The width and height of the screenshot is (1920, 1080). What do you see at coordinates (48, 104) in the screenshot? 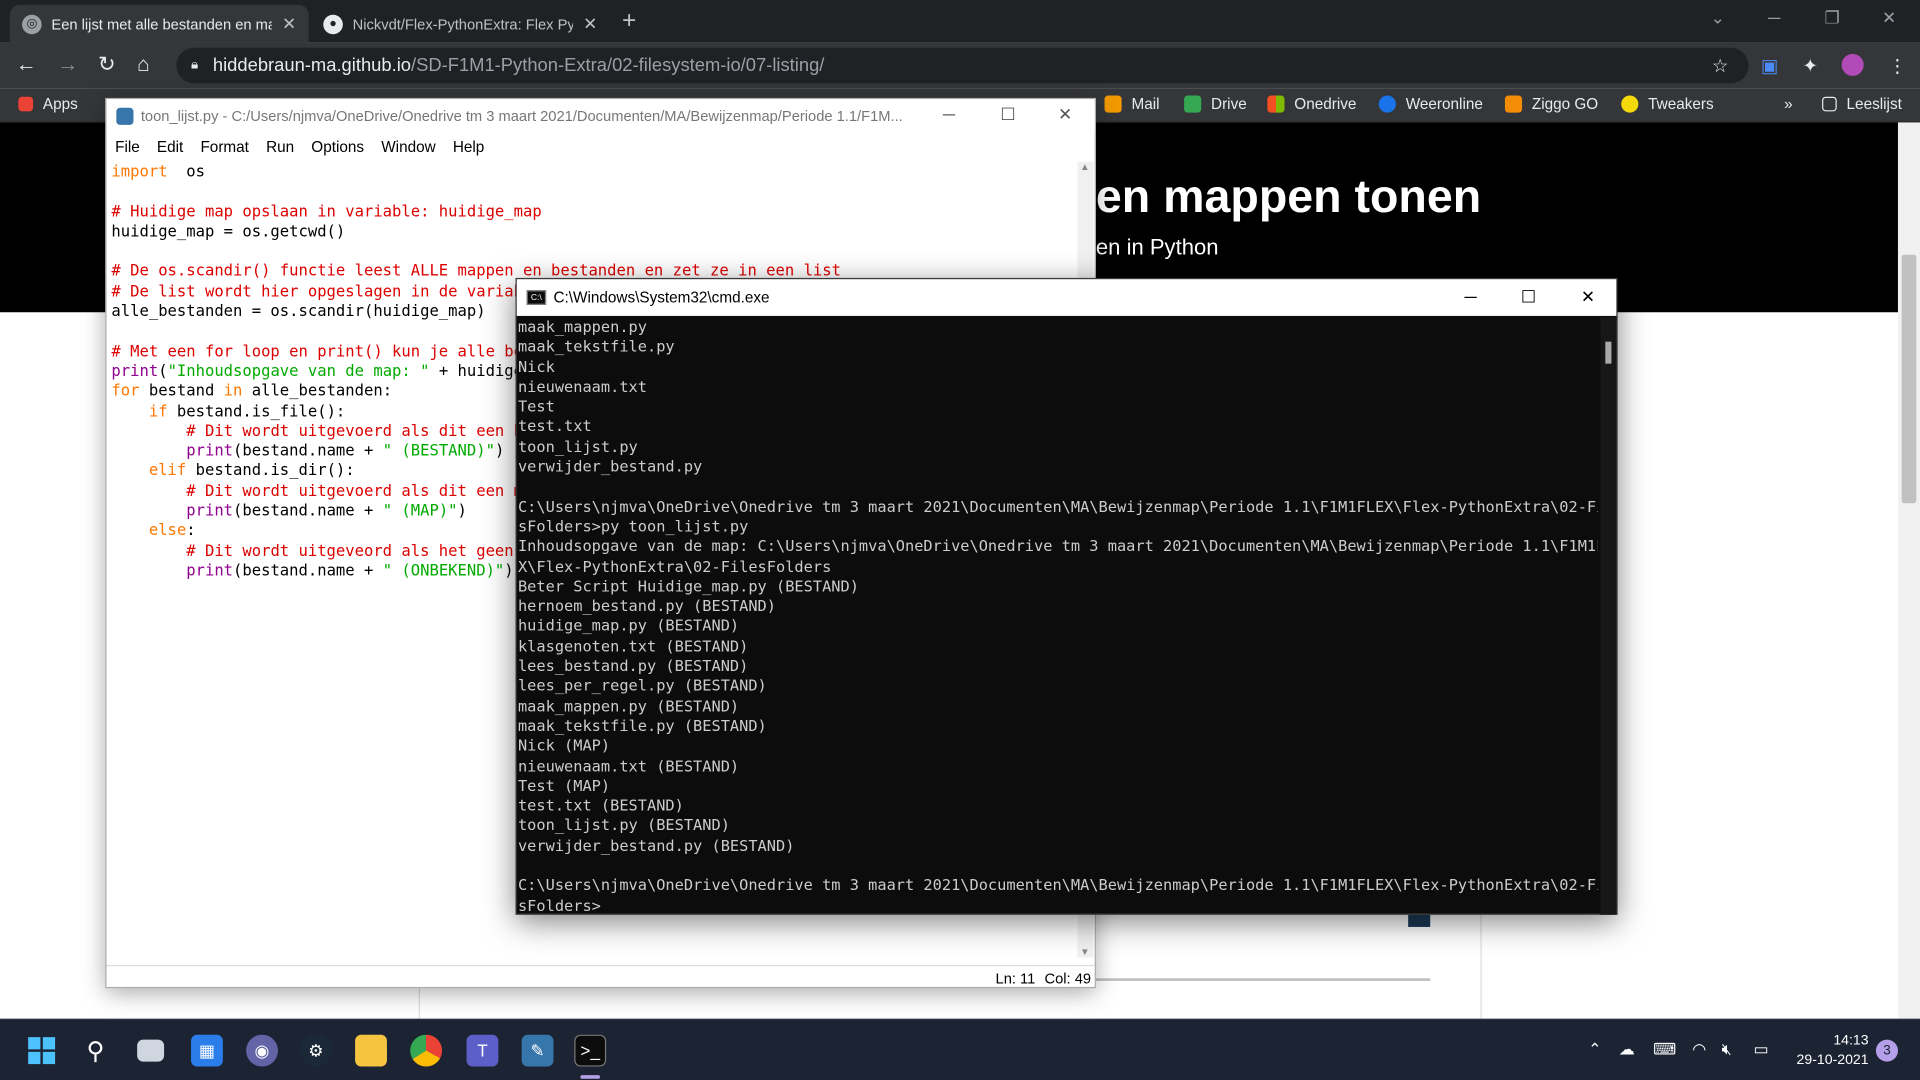
I see `bookmark-apps: Apps` at bounding box center [48, 104].